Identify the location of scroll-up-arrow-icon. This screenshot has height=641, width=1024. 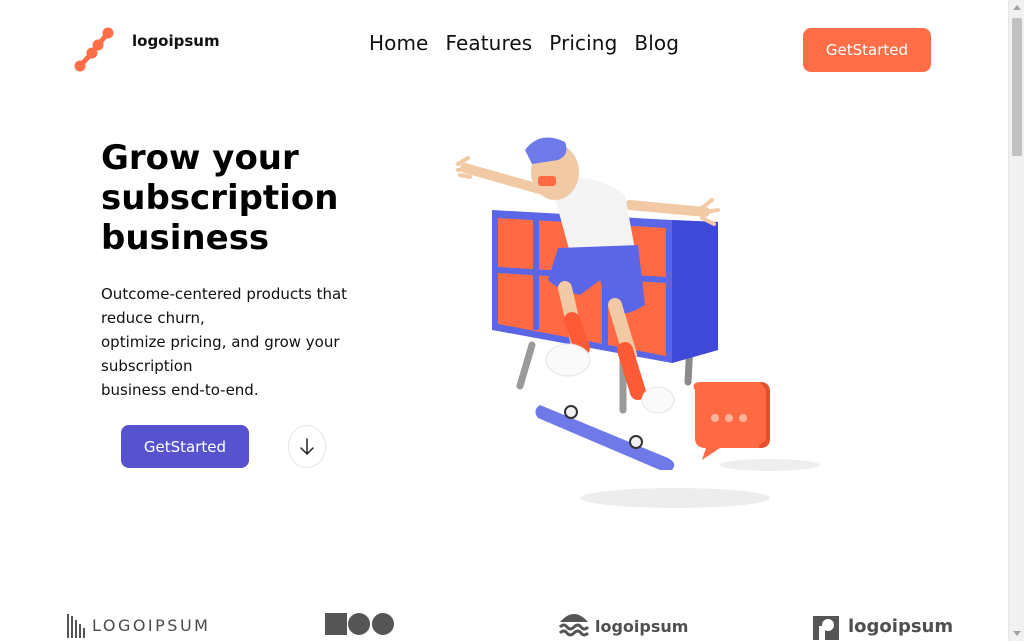
(1017, 7).